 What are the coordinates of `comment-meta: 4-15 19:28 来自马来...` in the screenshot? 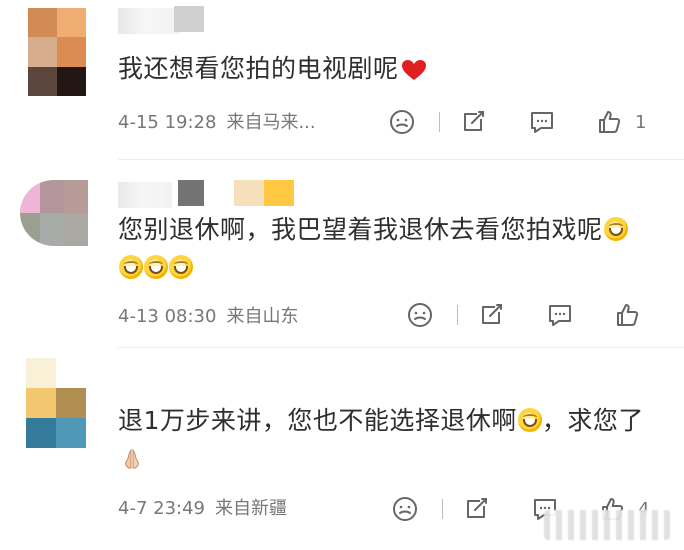 It's located at (217, 121).